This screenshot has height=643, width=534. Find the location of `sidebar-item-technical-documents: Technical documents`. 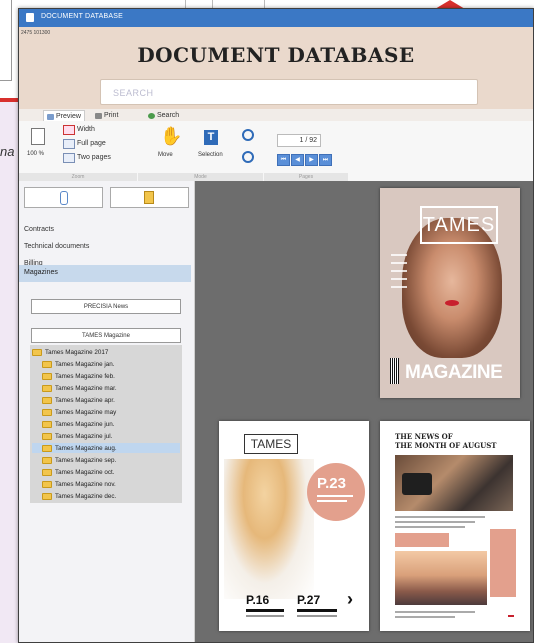

sidebar-item-technical-documents: Technical documents is located at coordinates (56, 246).